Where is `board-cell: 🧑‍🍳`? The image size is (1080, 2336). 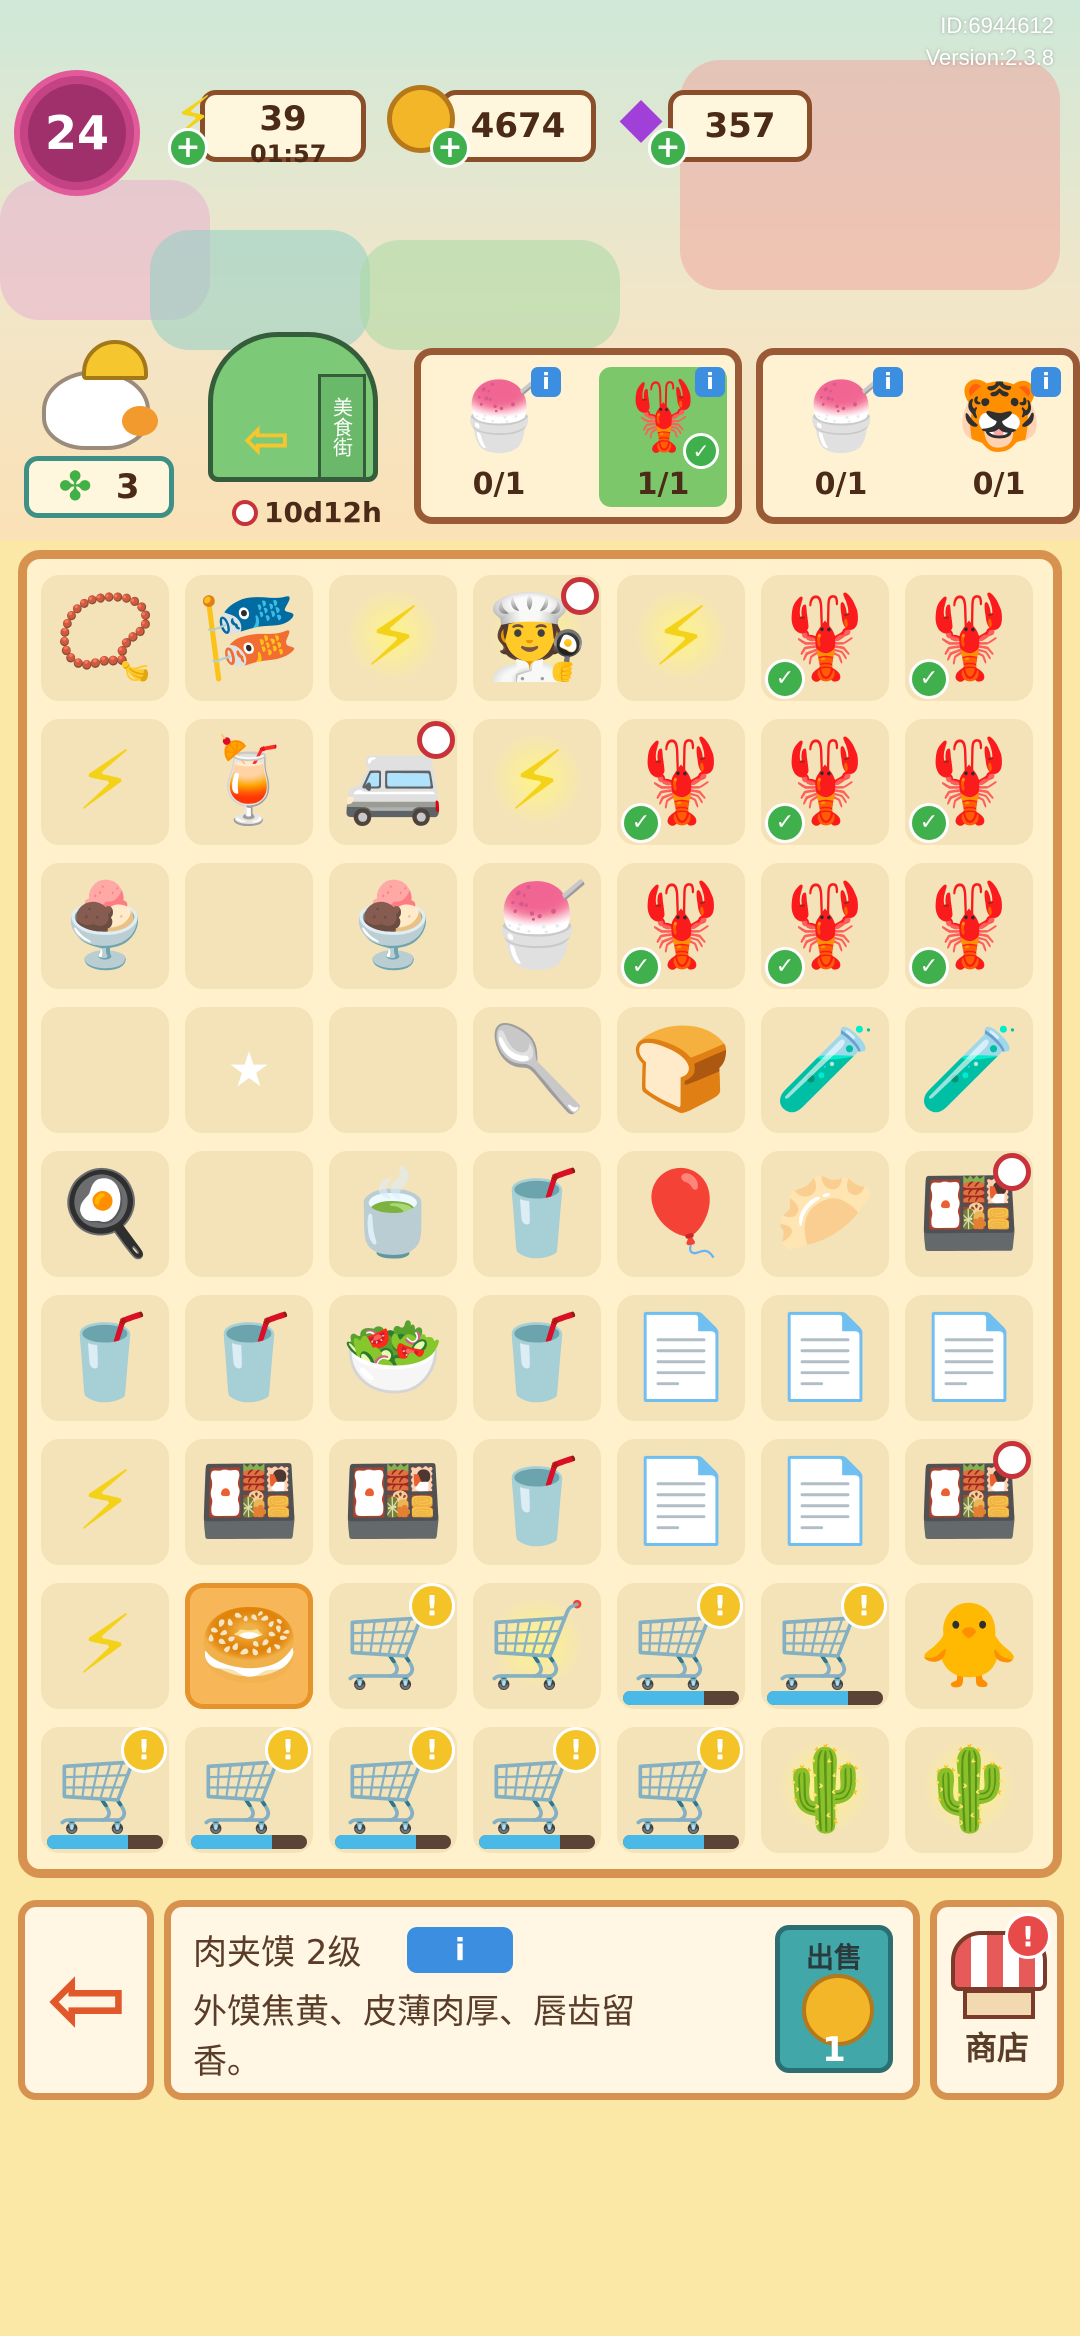 board-cell: 🧑‍🍳 is located at coordinates (537, 638).